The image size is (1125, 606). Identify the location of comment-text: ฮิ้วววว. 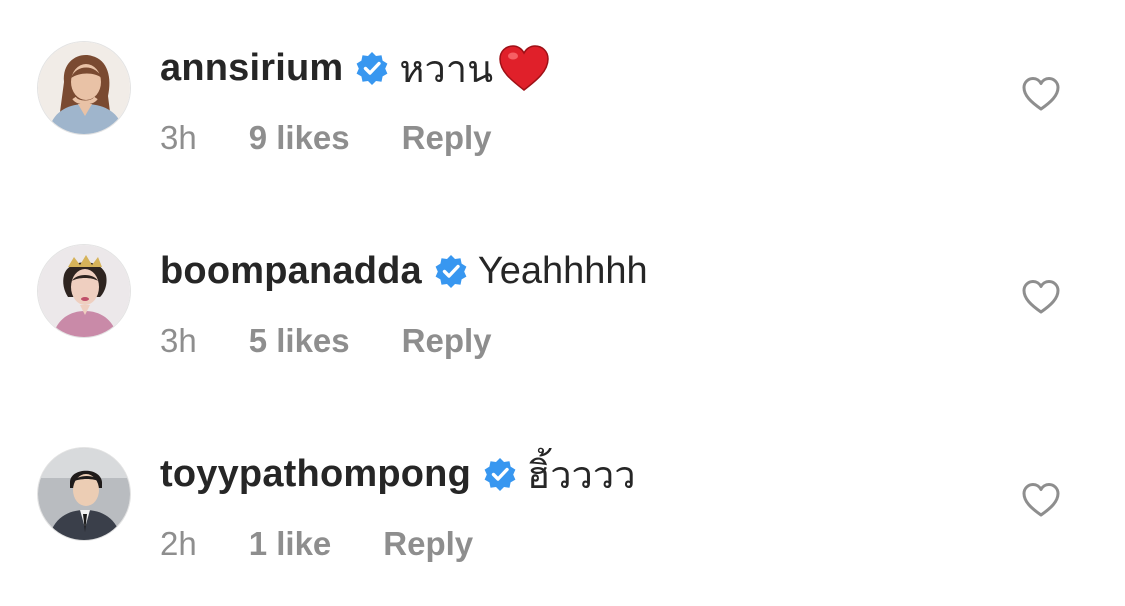
(581, 475).